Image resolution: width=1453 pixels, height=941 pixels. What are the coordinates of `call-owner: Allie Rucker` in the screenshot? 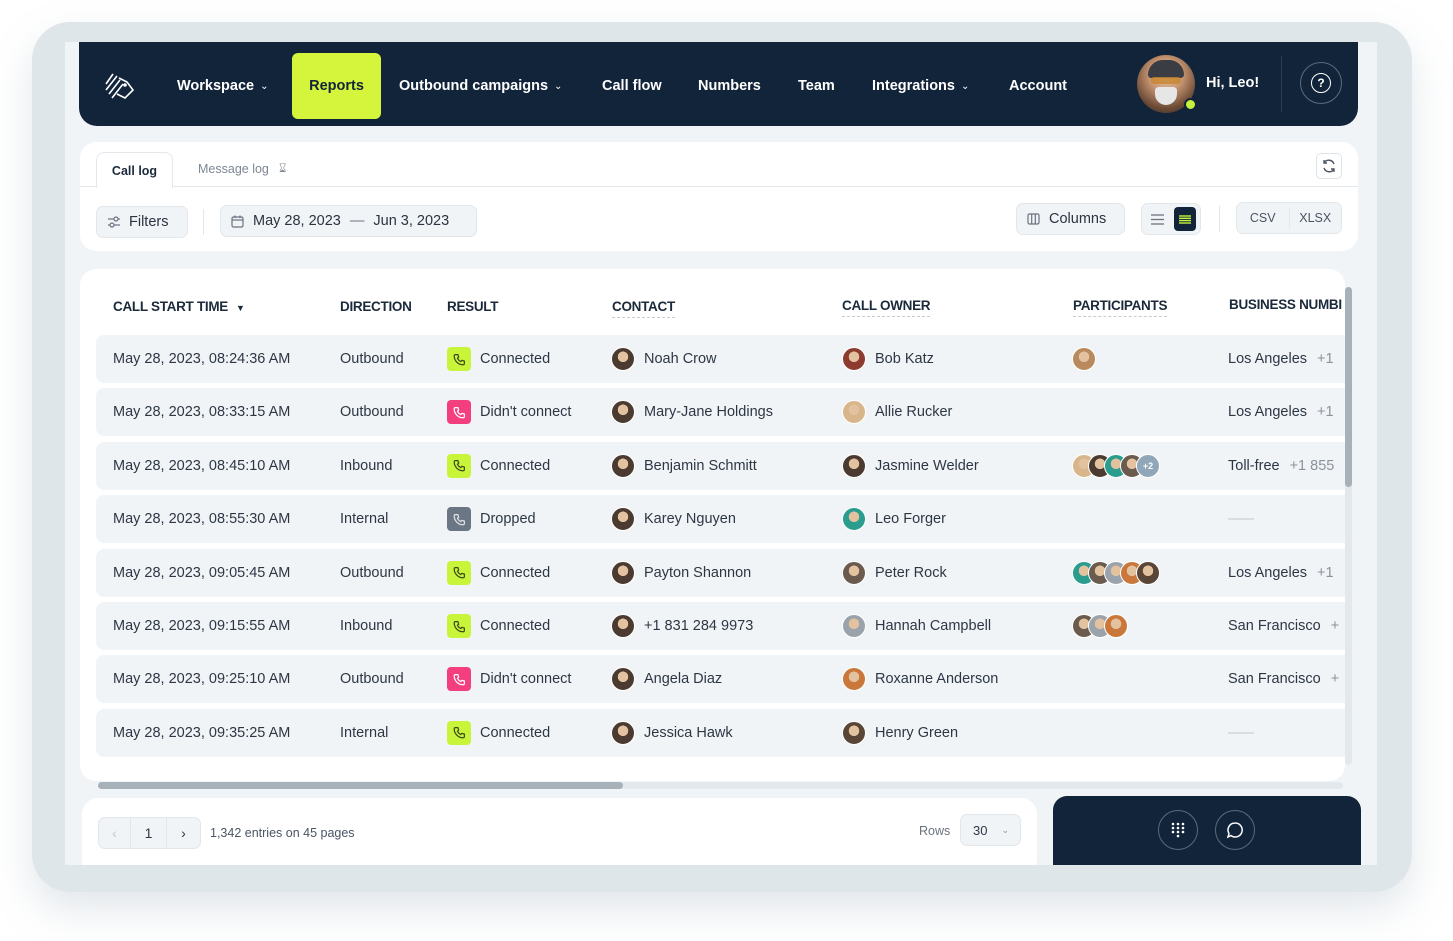 It's located at (897, 412).